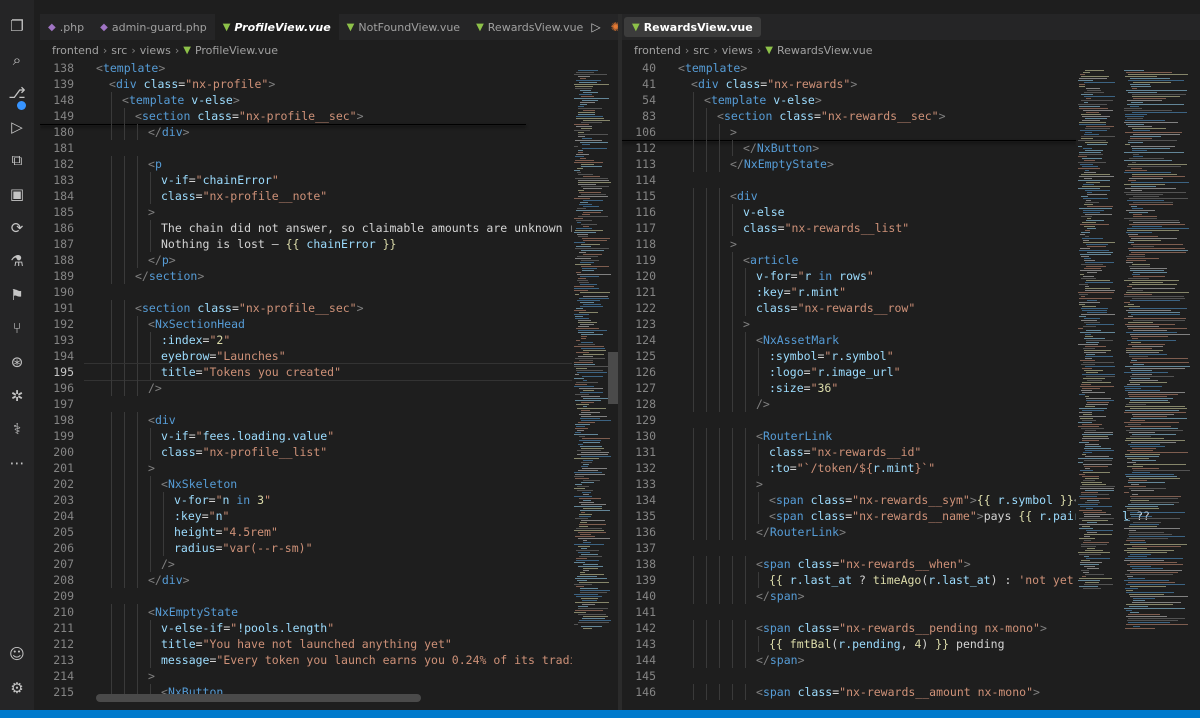 Image resolution: width=1200 pixels, height=718 pixels. I want to click on code-line: 193:index="2", so click(306, 340).